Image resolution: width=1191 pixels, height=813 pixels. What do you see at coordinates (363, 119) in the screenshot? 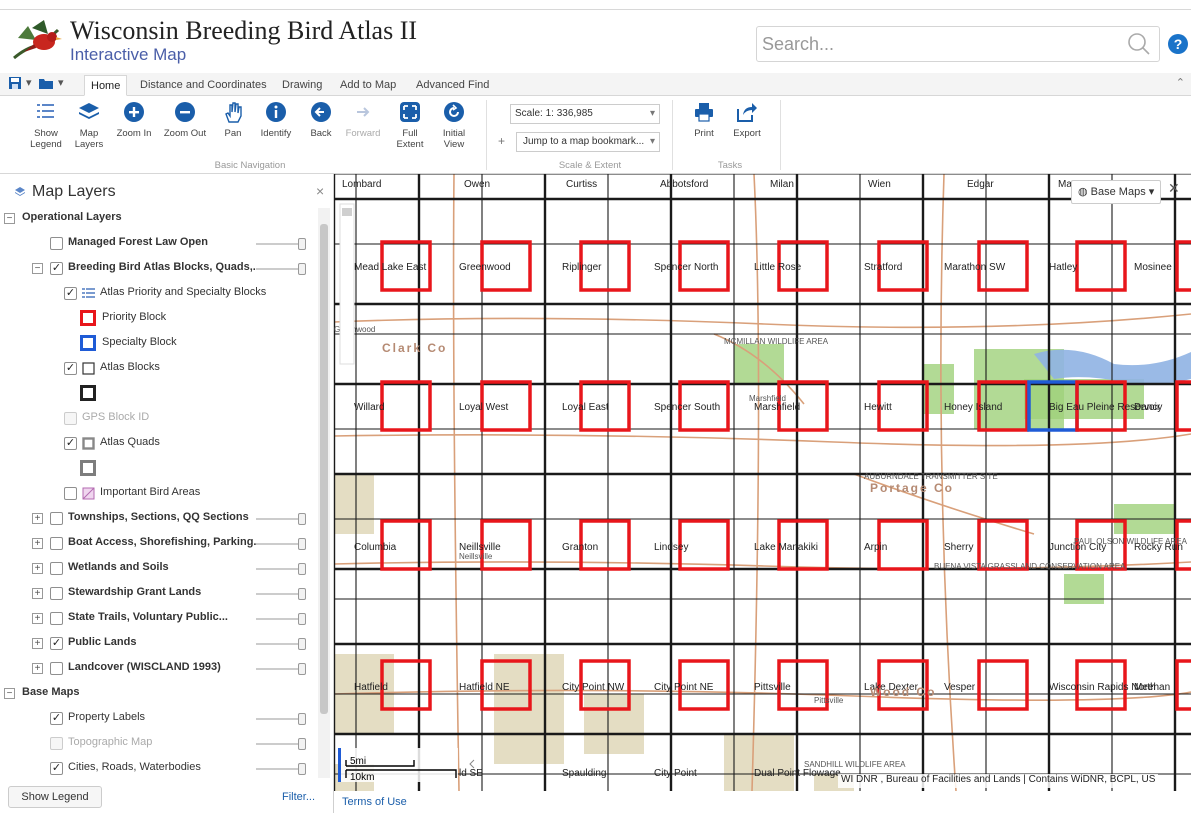
I see `forward-button: Forward` at bounding box center [363, 119].